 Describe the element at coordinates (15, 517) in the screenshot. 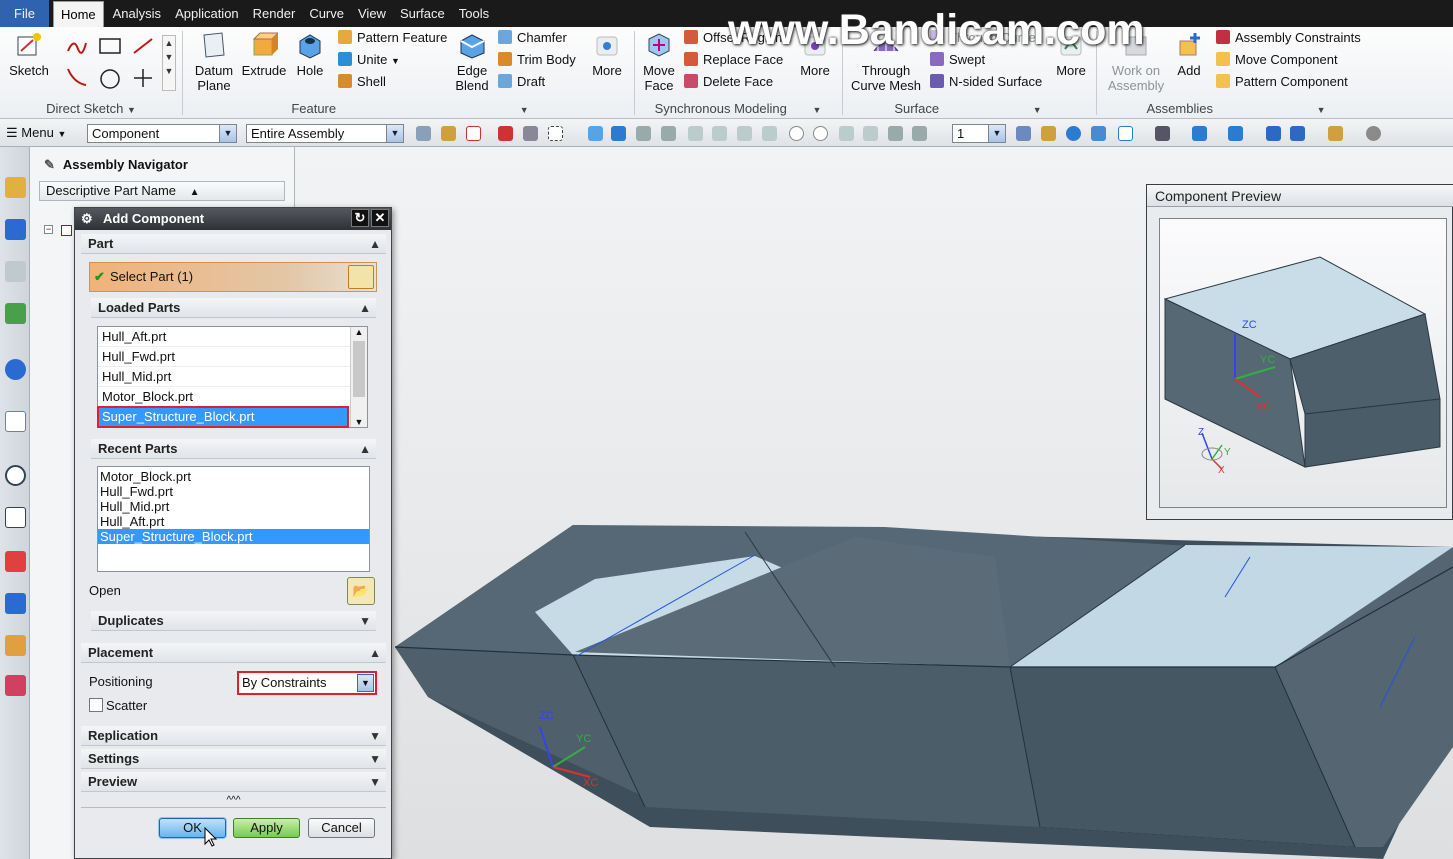

I see `list-tab-icon` at that location.